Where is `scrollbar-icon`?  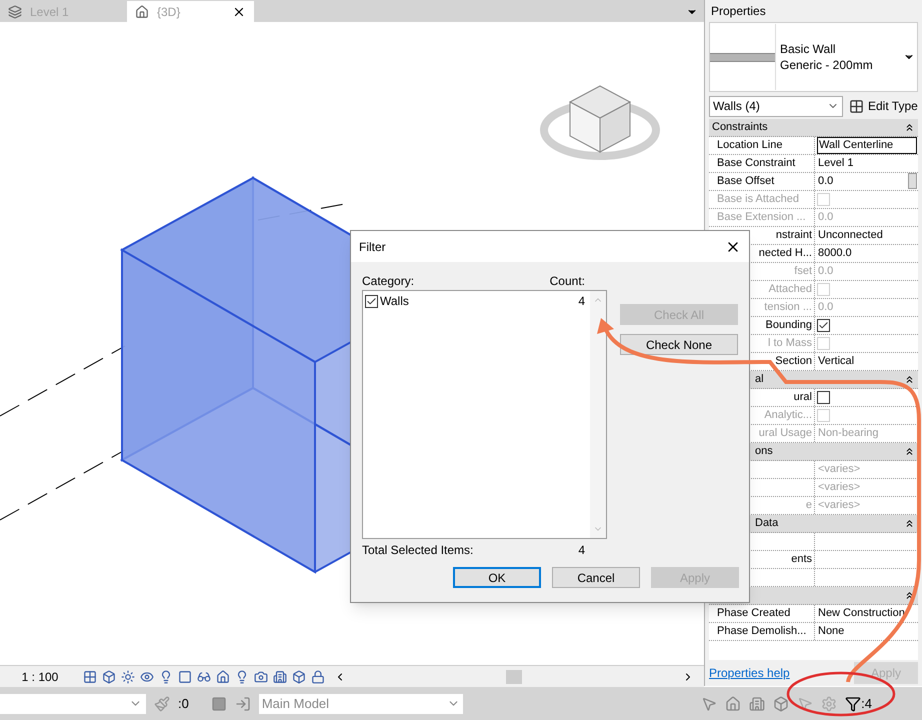 scrollbar-icon is located at coordinates (598, 414).